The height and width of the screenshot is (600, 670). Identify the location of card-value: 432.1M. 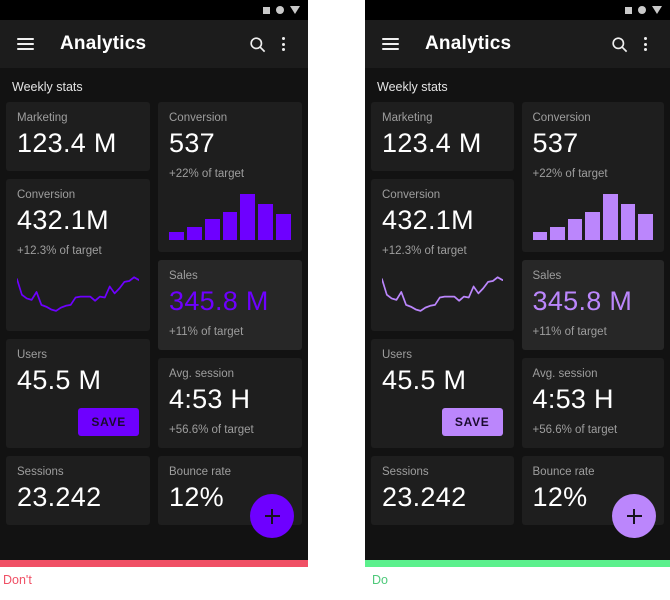
(63, 220).